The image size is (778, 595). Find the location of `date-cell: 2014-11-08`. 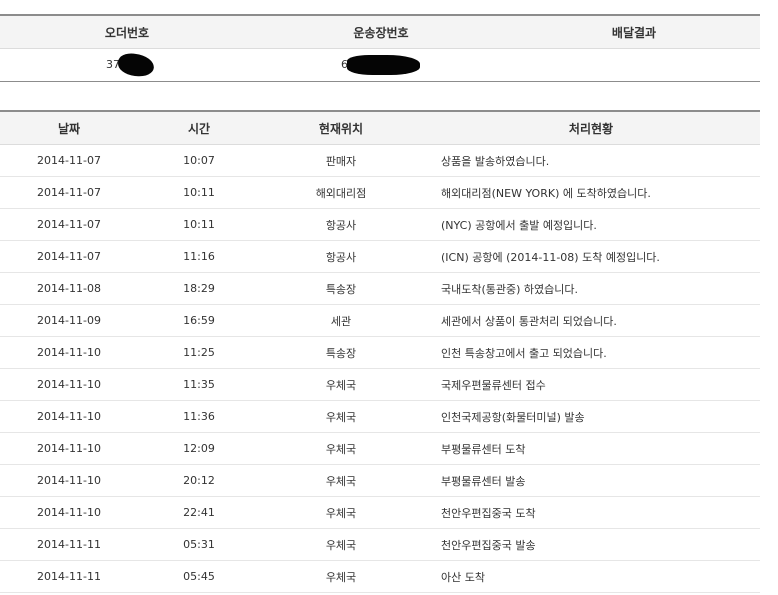

date-cell: 2014-11-08 is located at coordinates (69, 288).